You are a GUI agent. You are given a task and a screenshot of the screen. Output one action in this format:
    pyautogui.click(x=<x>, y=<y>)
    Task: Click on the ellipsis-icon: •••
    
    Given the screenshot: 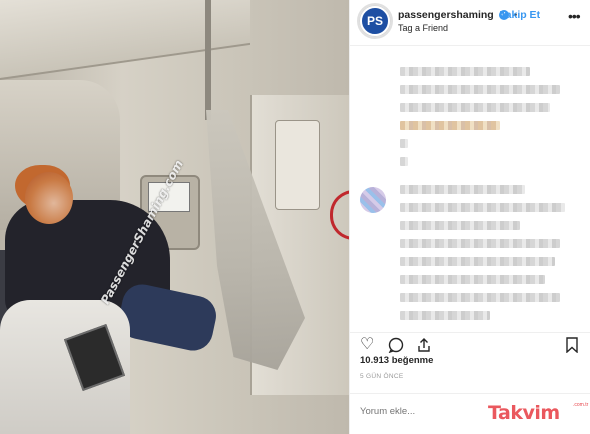 What is the action you would take?
    pyautogui.click(x=574, y=16)
    